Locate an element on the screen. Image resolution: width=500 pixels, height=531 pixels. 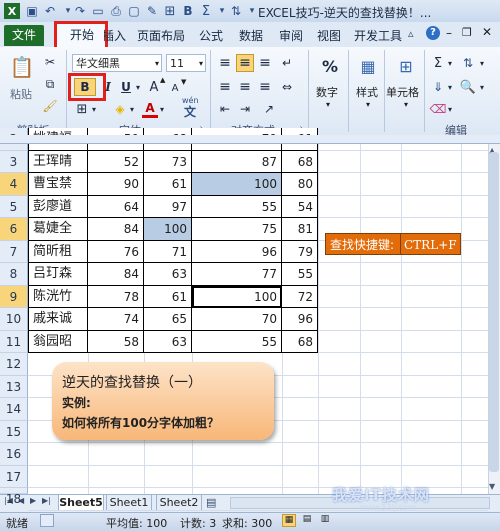
styles-button-label: 样式 is located at coordinates (367, 92).